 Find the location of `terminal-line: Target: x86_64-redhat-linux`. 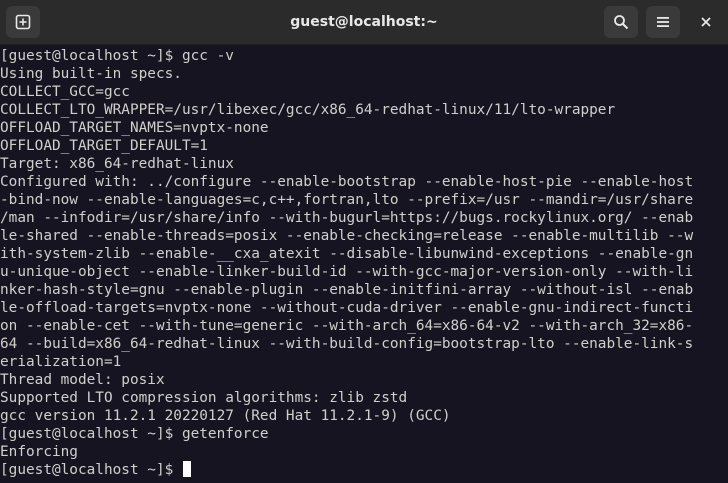

terminal-line: Target: x86_64-redhat-linux is located at coordinates (117, 164).